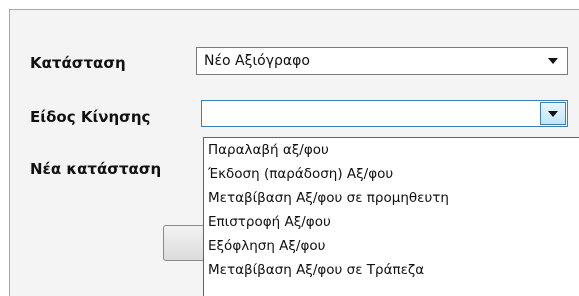  Describe the element at coordinates (384, 113) in the screenshot. I see `movement-type-combobox` at that location.